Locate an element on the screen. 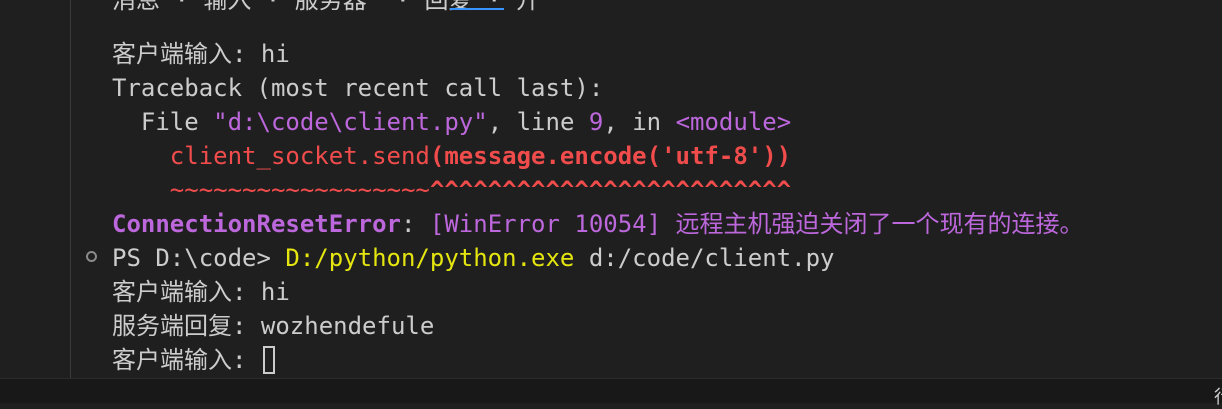  gutter-divider is located at coordinates (70, 189).